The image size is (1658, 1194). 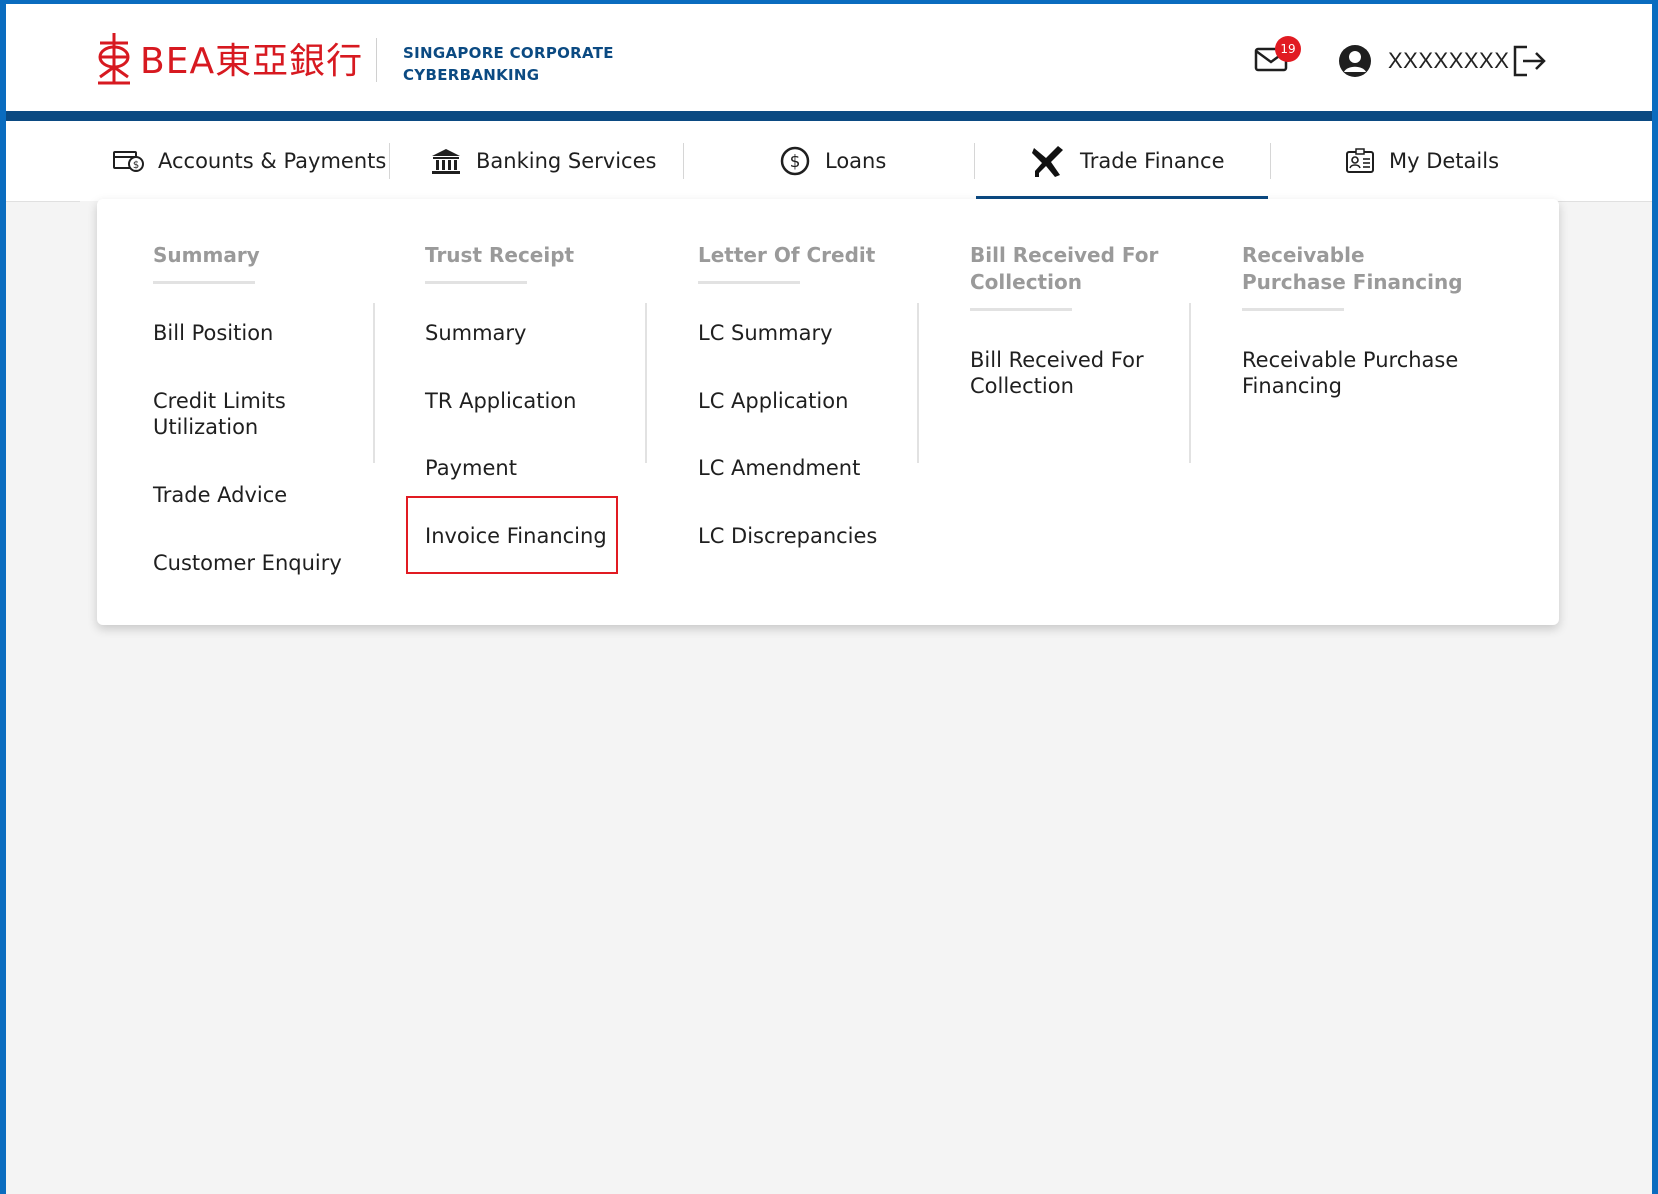 I want to click on nav-trade-finance: Trade Finance, so click(x=1127, y=161).